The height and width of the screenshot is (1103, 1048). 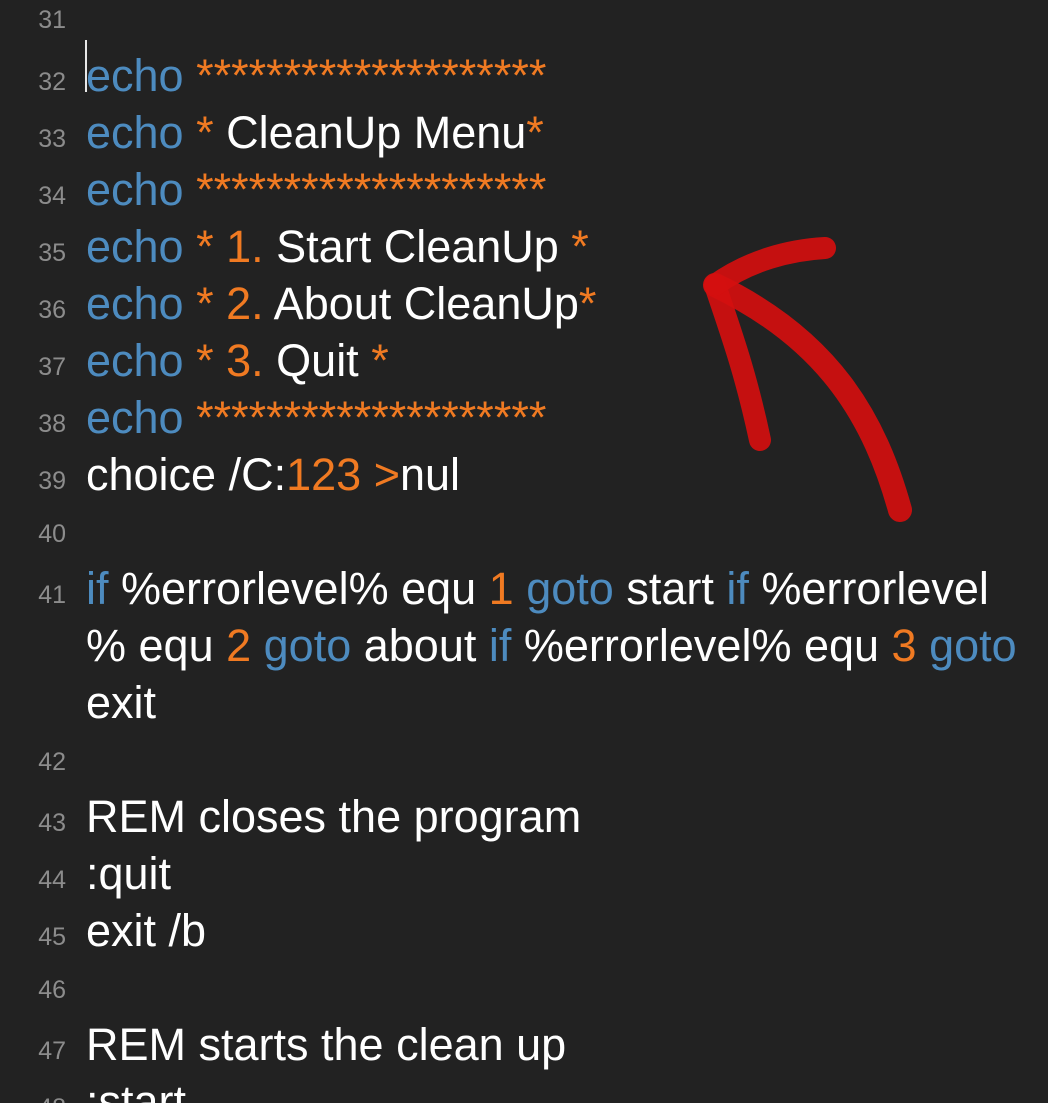 I want to click on code-text: REM closes the program, so click(x=567, y=816).